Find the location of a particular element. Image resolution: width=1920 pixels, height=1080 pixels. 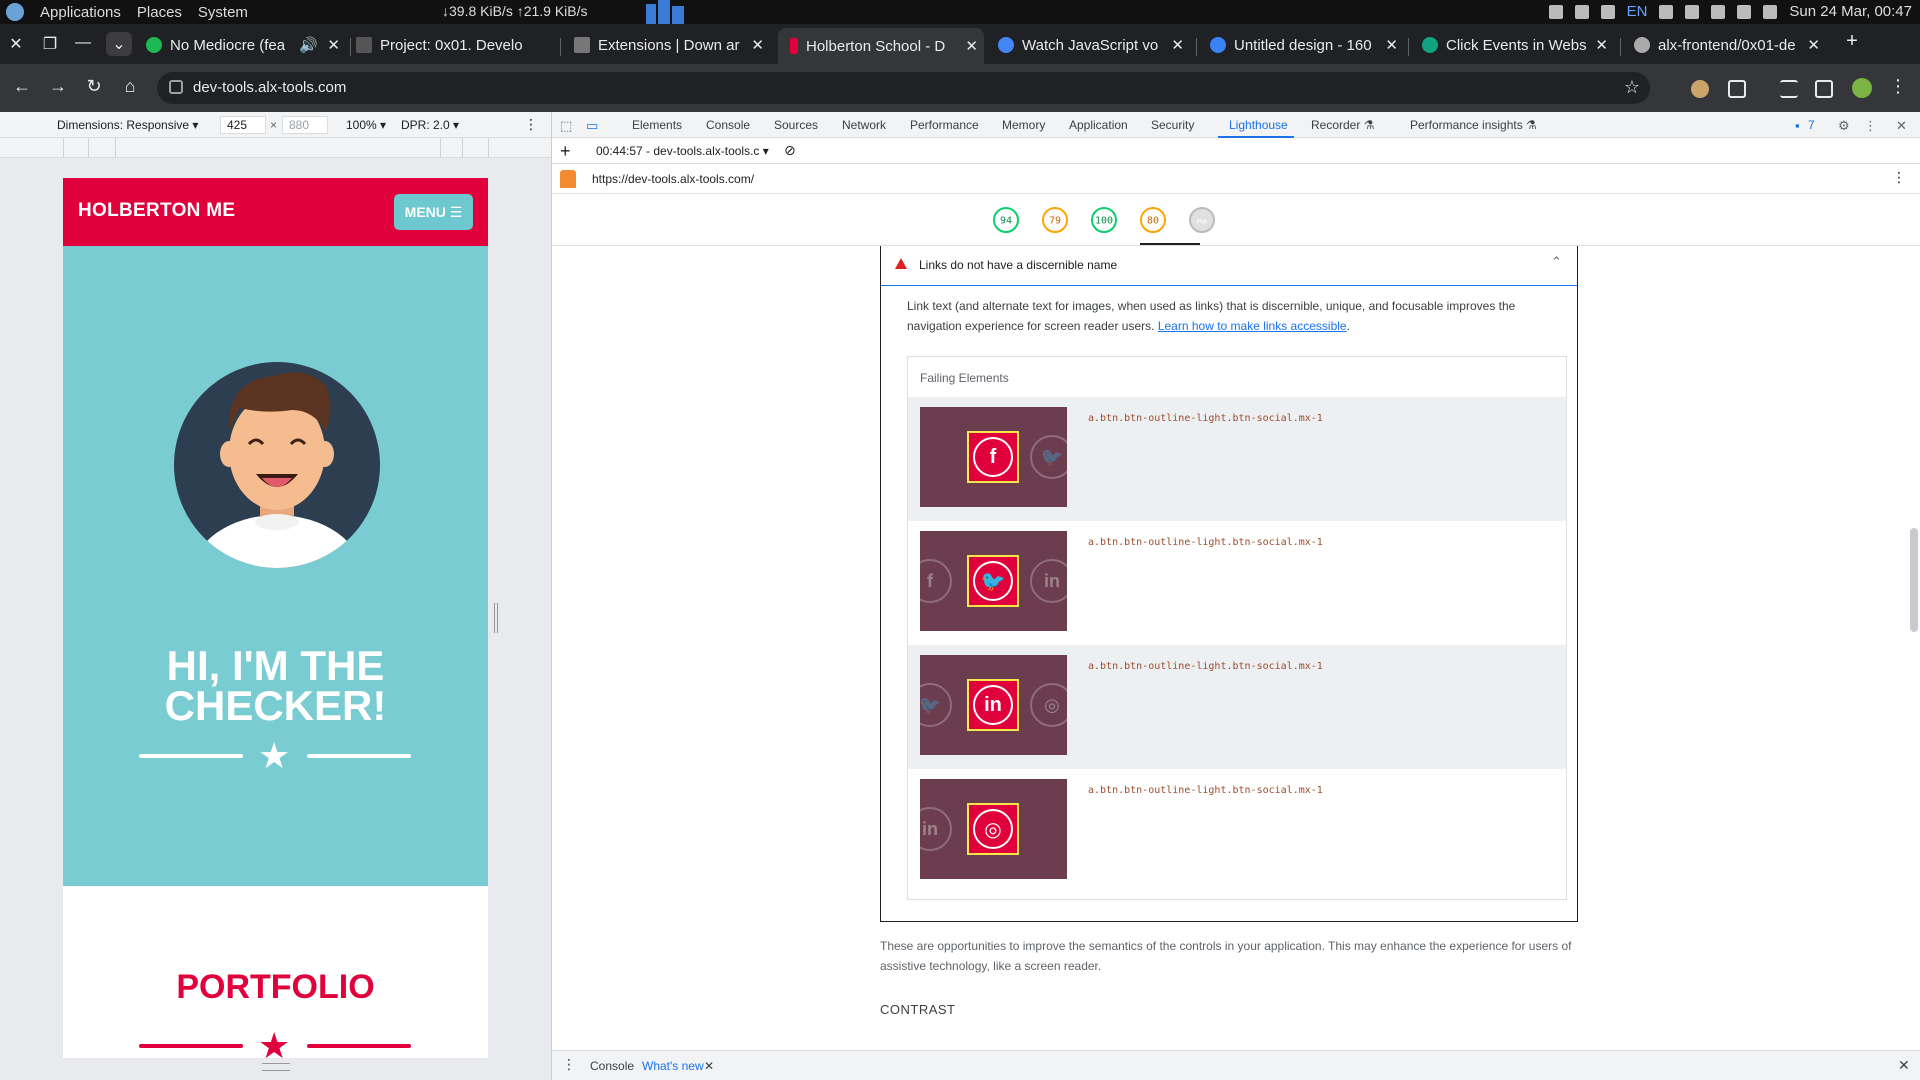

score-gauge: 94 is located at coordinates (1006, 220).